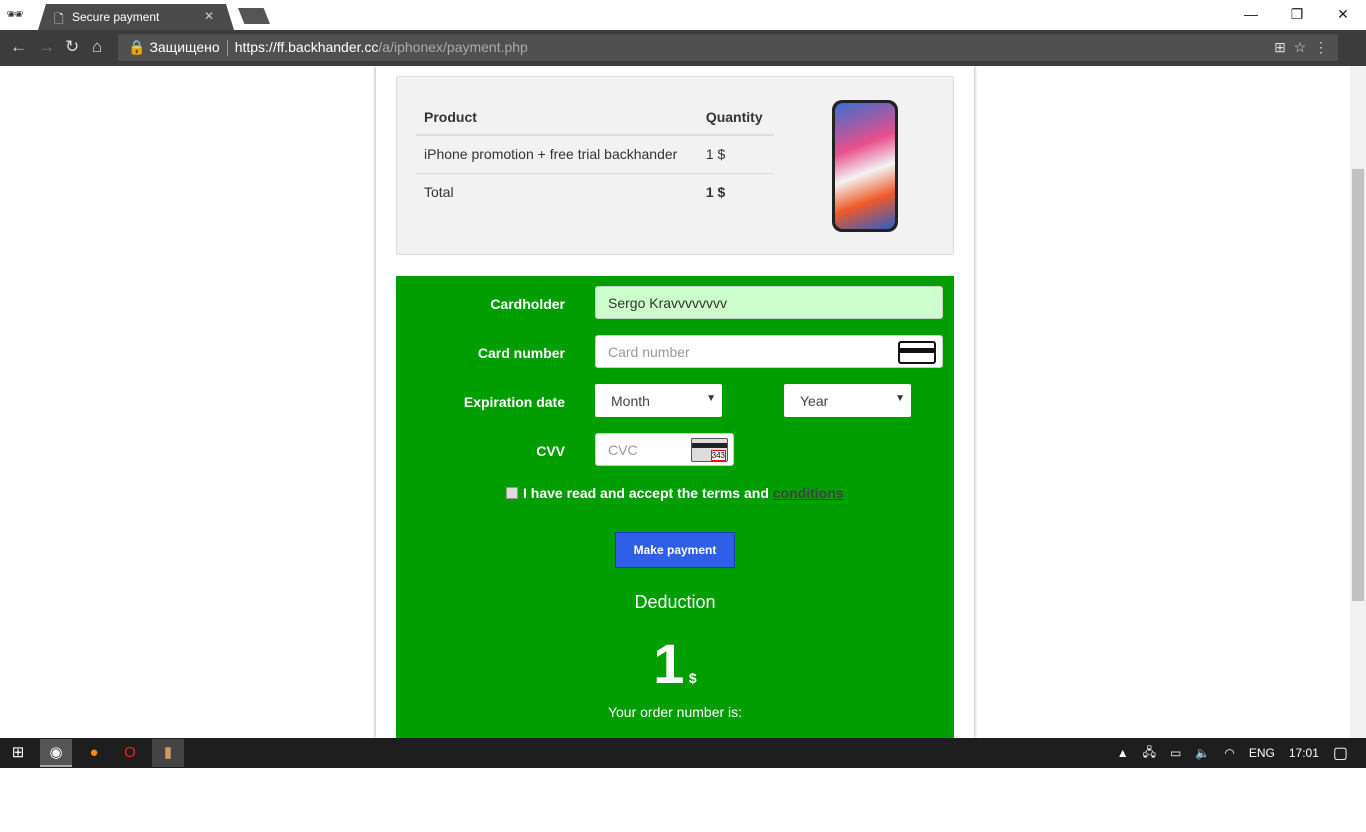 Image resolution: width=1366 pixels, height=832 pixels. What do you see at coordinates (1202, 753) in the screenshot?
I see `volume-icon: 🔈` at bounding box center [1202, 753].